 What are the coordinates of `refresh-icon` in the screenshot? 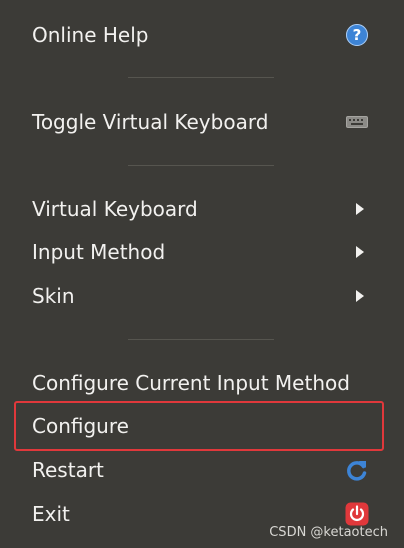 It's located at (357, 470).